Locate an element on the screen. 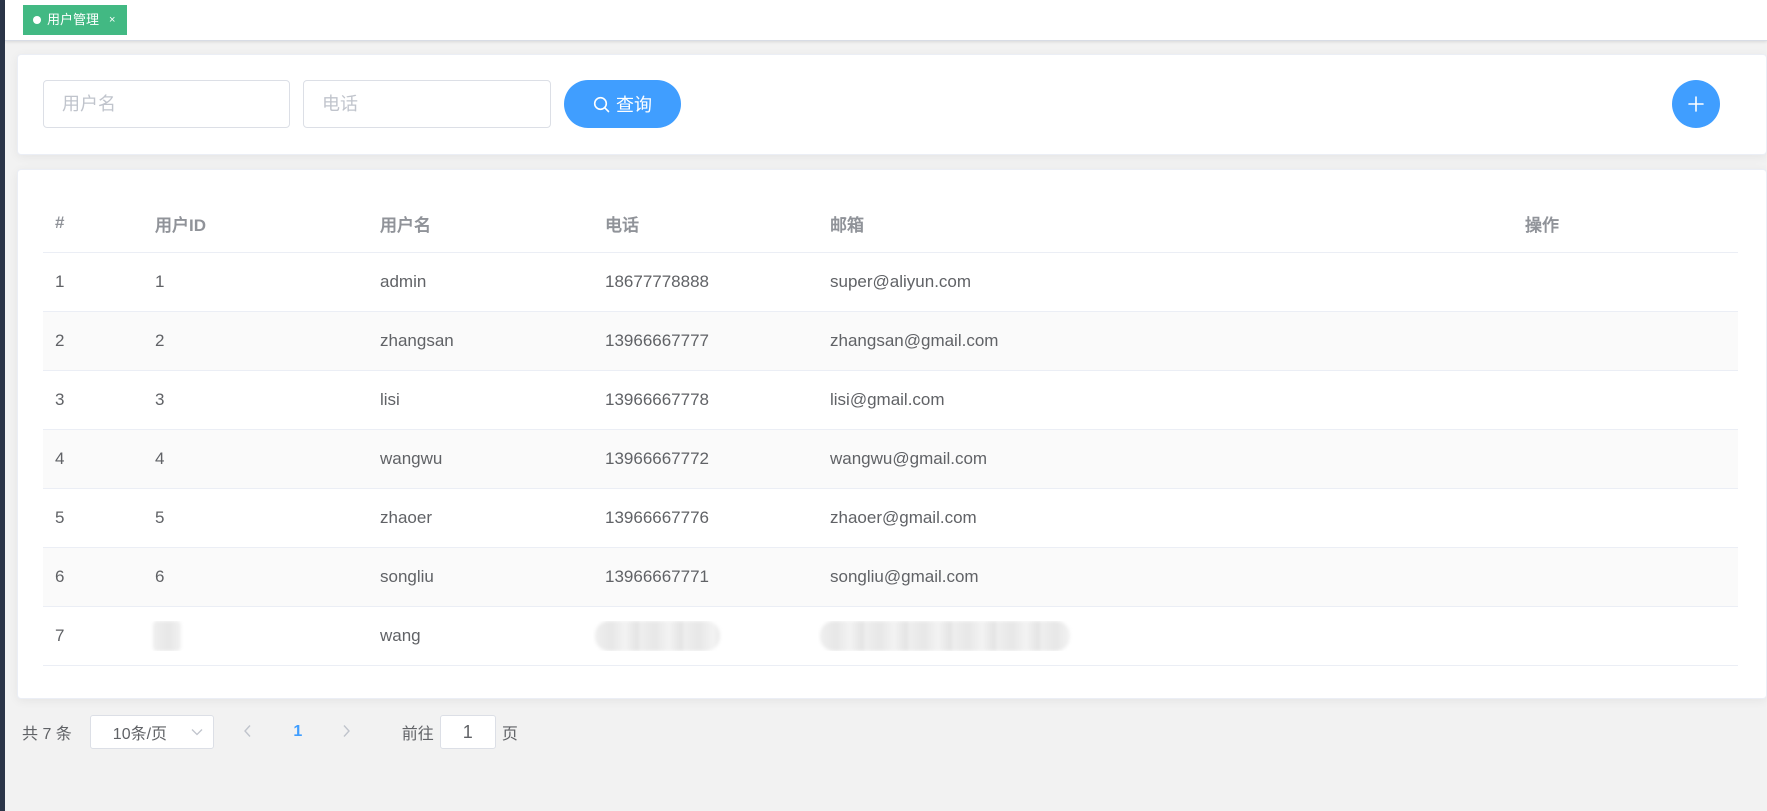 The width and height of the screenshot is (1767, 811). cell-phone is located at coordinates (705, 636).